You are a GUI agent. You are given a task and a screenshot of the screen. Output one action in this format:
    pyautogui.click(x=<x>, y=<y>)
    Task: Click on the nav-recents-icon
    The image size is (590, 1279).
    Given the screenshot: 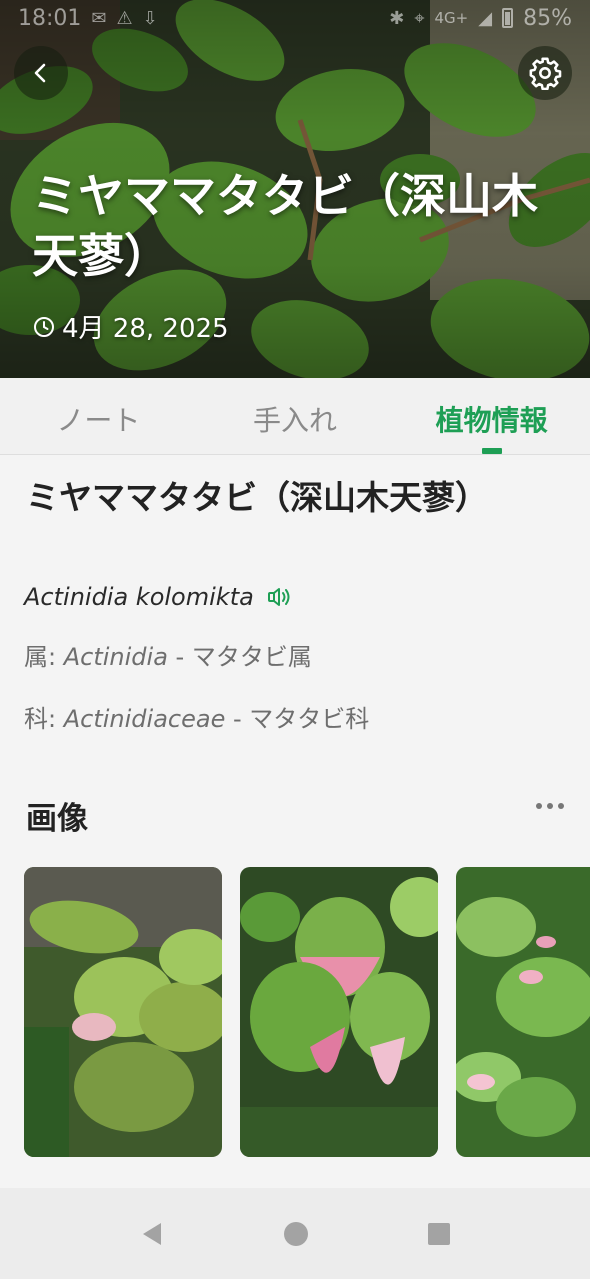 What is the action you would take?
    pyautogui.click(x=439, y=1234)
    